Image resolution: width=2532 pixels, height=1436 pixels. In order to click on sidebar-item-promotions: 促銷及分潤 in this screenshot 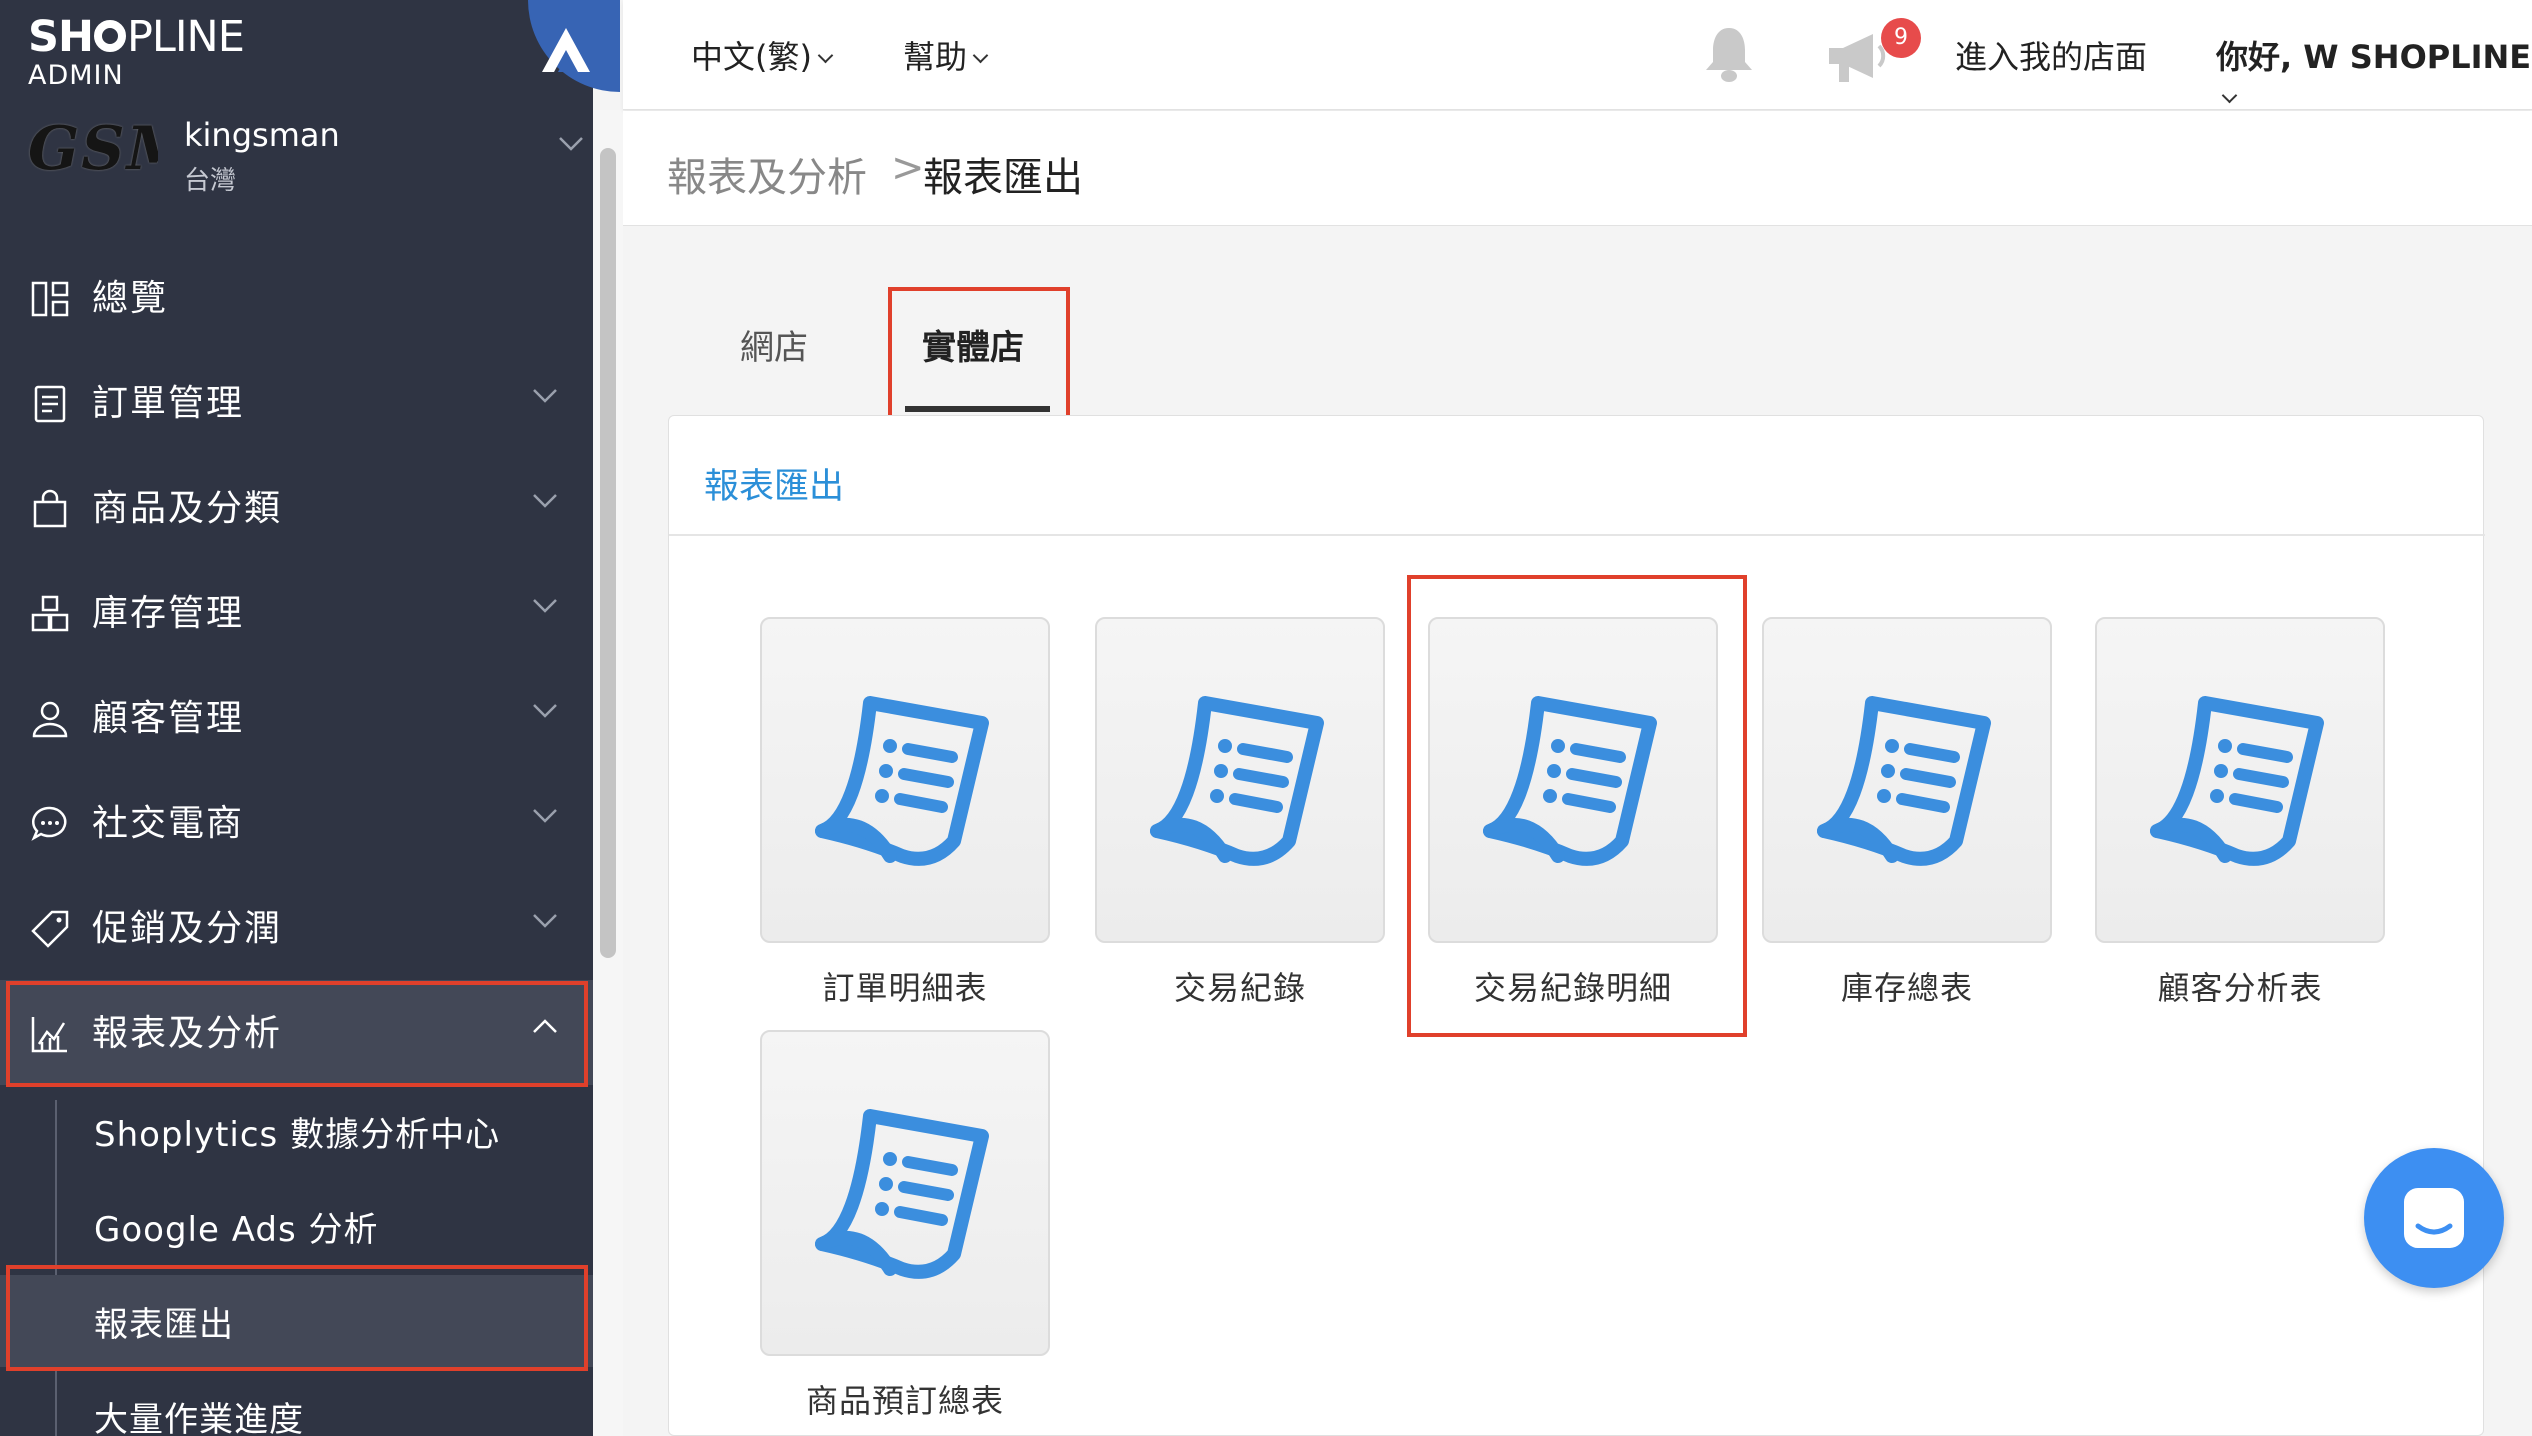, I will do `click(296, 927)`.